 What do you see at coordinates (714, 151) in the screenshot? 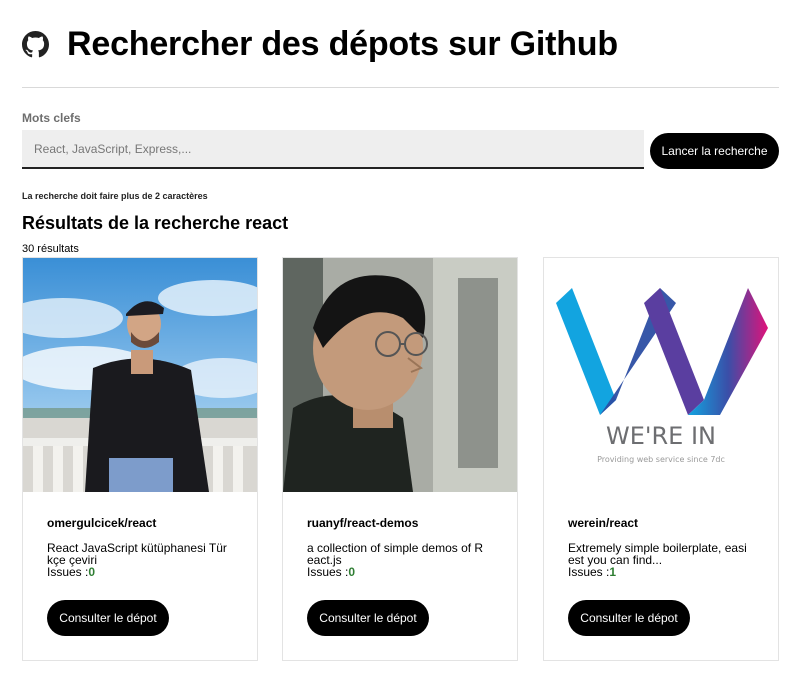
I see `search-button: Lancer la recherche` at bounding box center [714, 151].